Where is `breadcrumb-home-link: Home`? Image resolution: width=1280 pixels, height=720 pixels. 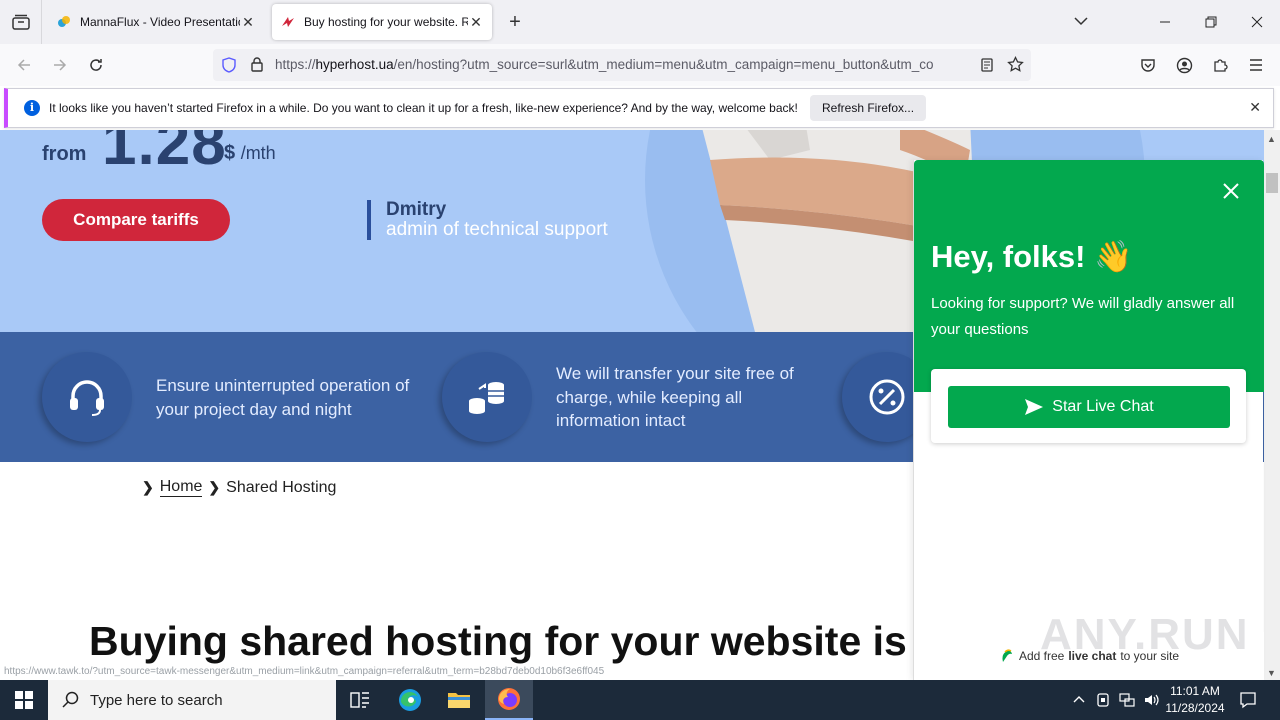
breadcrumb-home-link: Home is located at coordinates (181, 487).